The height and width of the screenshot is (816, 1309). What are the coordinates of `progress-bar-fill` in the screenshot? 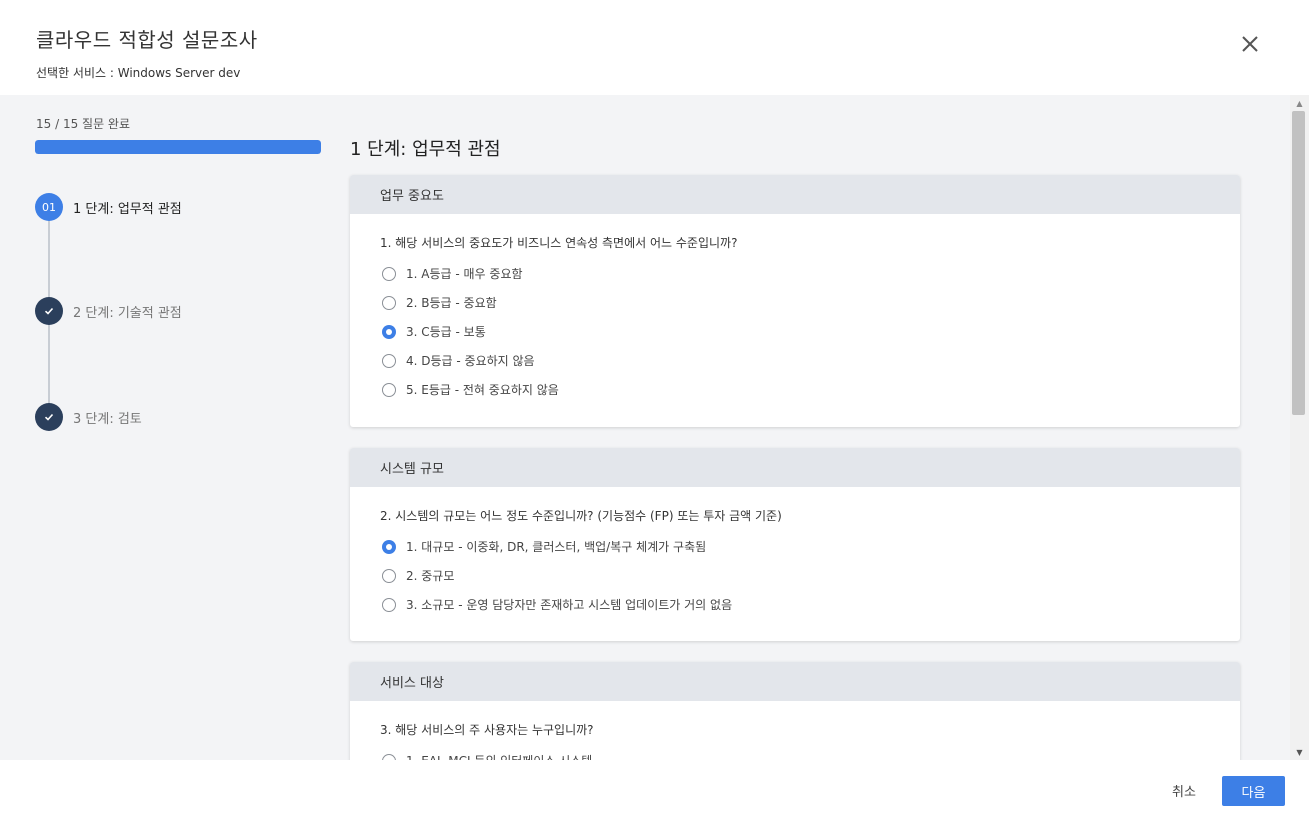 It's located at (178, 147).